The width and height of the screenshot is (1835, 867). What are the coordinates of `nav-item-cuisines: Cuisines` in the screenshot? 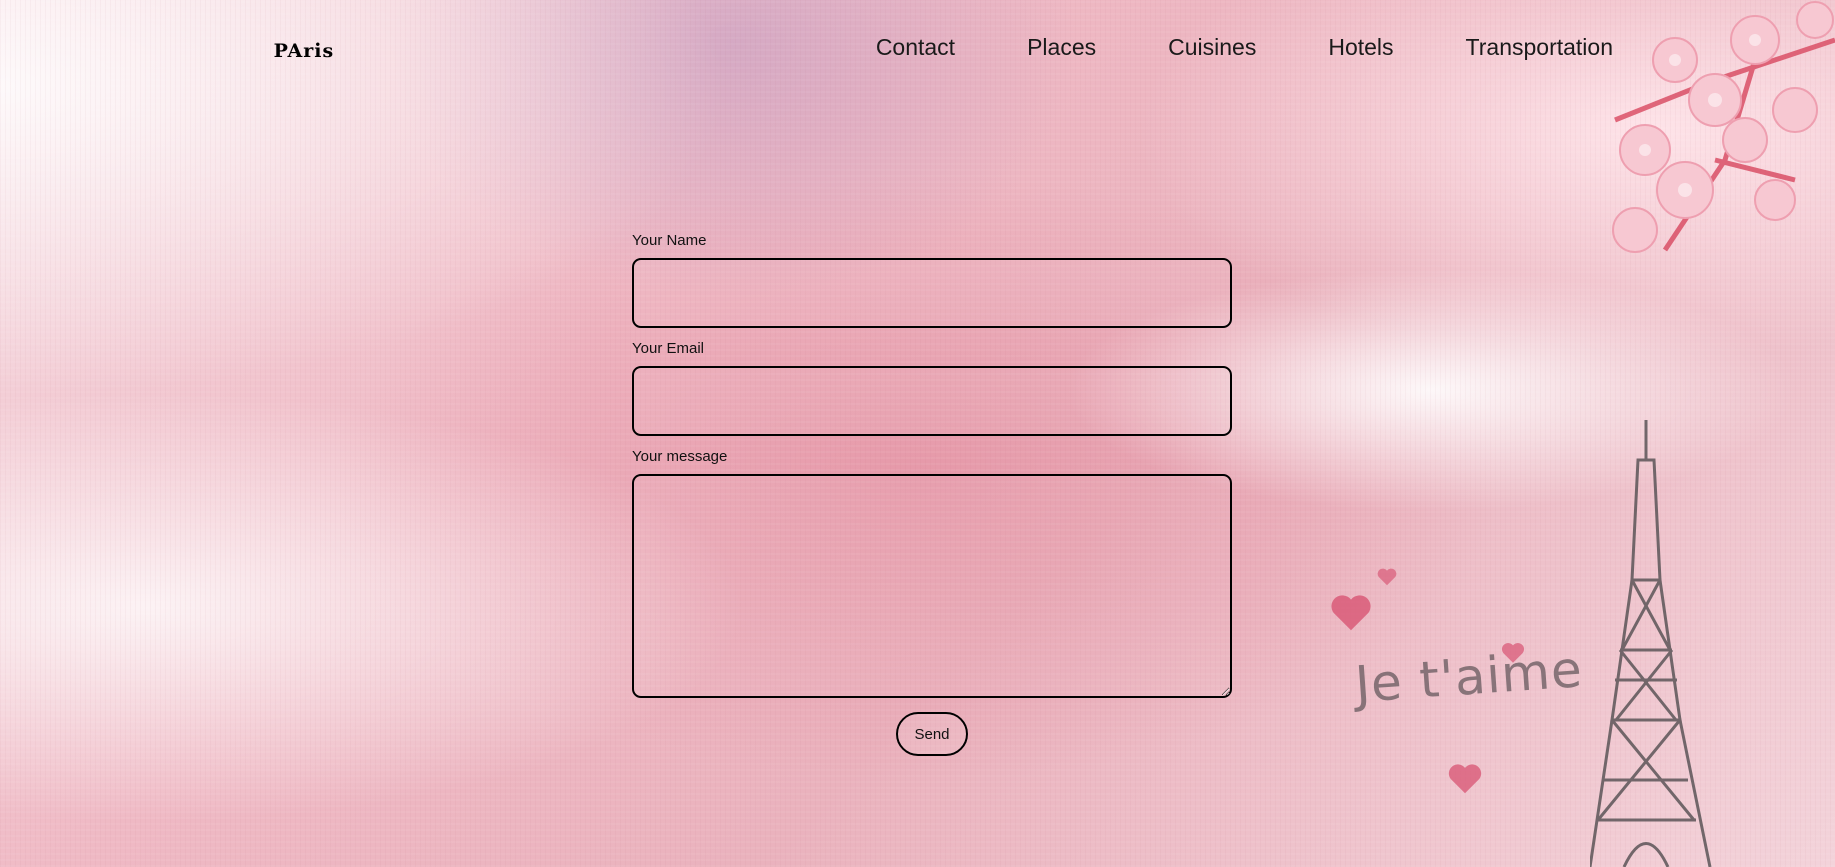 It's located at (1212, 47).